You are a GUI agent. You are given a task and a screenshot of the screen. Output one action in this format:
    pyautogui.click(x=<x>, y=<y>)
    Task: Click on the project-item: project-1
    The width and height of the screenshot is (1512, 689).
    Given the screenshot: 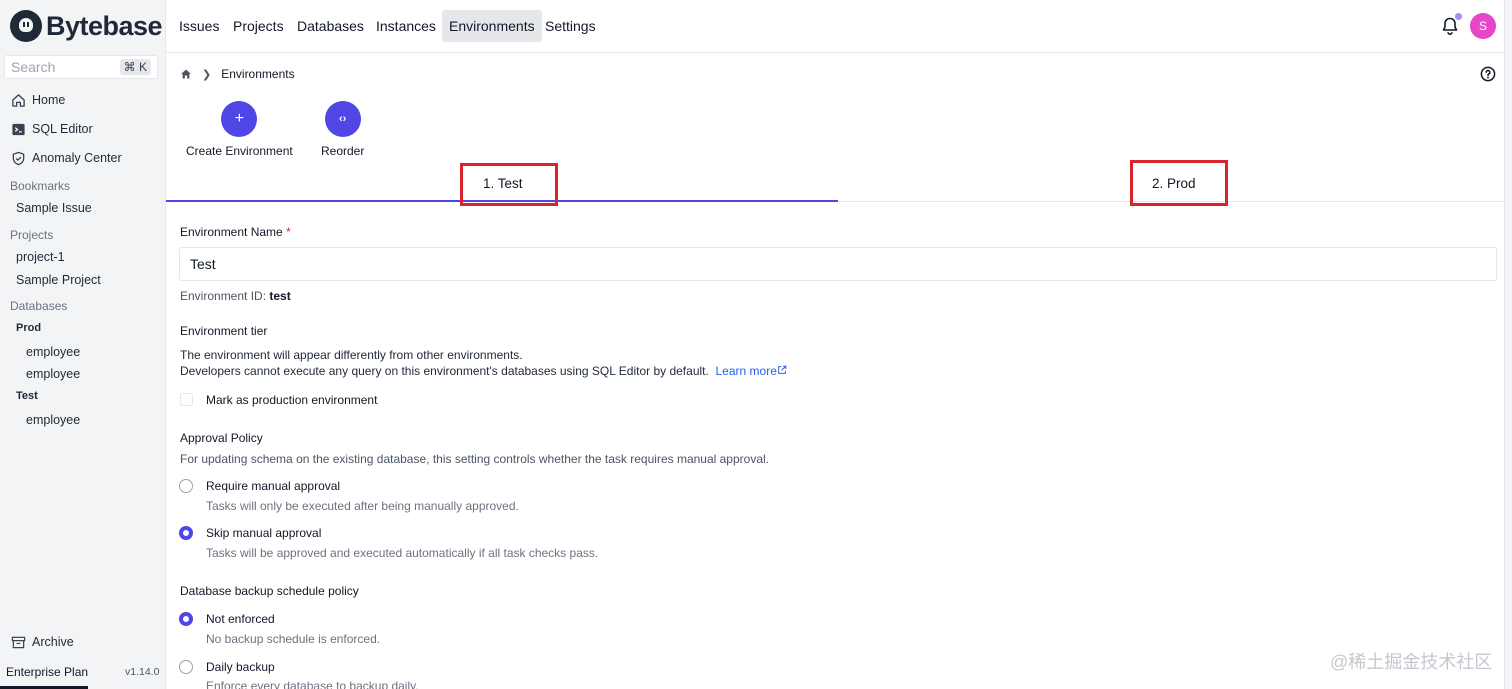 What is the action you would take?
    pyautogui.click(x=40, y=257)
    